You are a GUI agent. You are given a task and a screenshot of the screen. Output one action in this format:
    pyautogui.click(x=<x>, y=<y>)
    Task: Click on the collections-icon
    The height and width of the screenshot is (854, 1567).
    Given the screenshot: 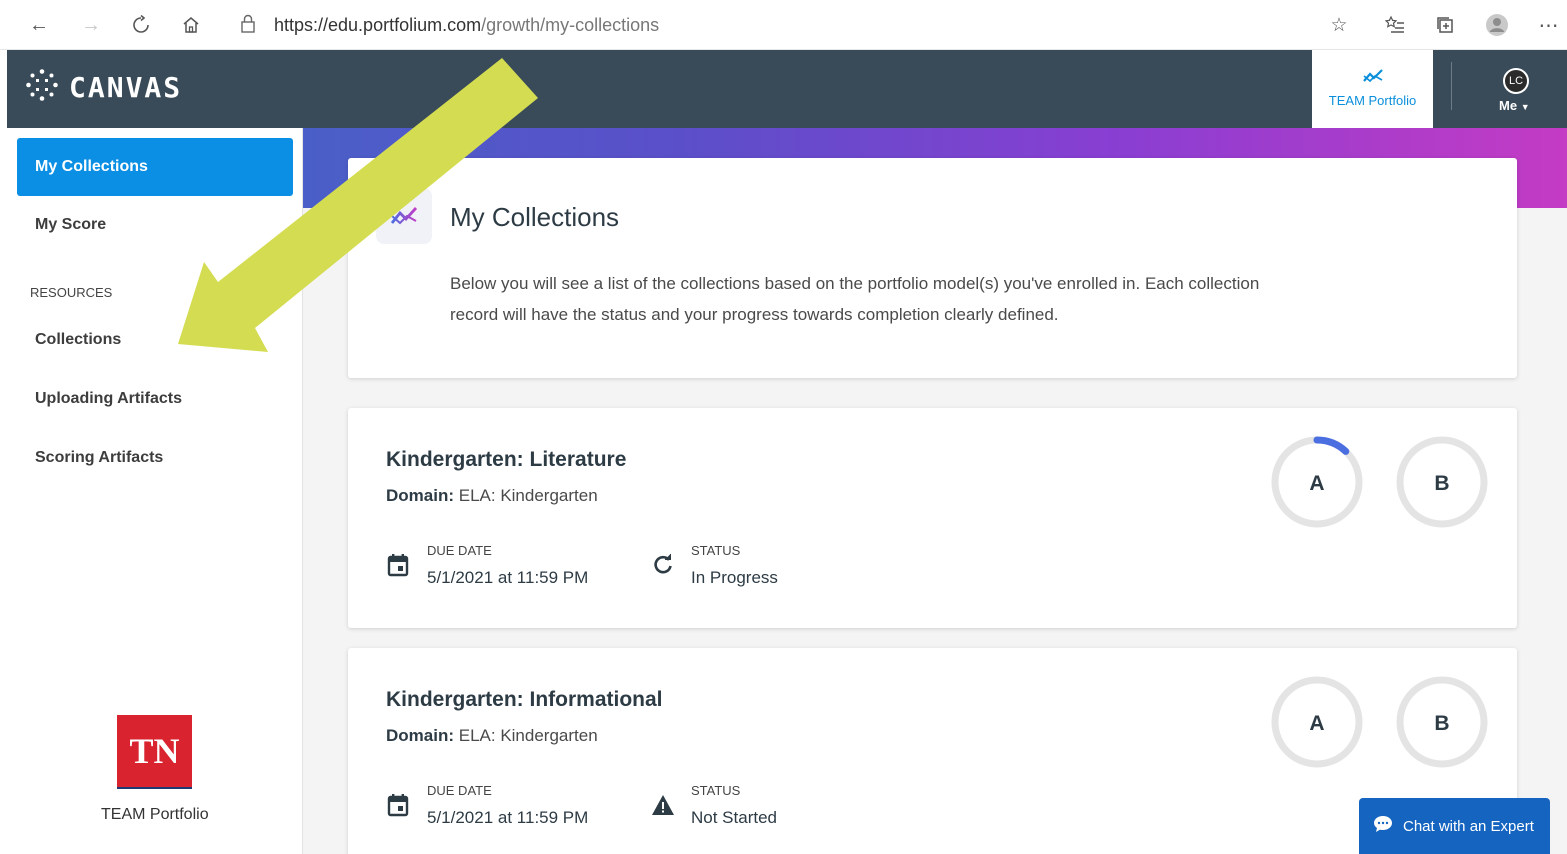 What is the action you would take?
    pyautogui.click(x=1445, y=25)
    